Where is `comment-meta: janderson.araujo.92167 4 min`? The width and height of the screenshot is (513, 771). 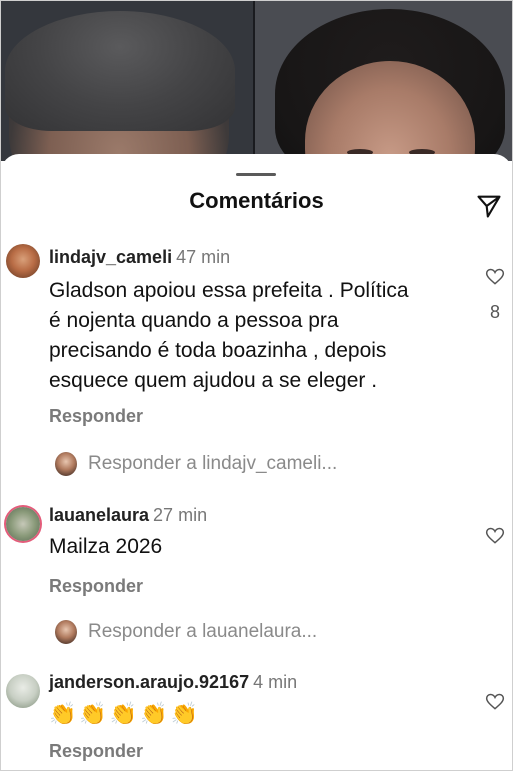
comment-meta: janderson.araujo.92167 4 min is located at coordinates (173, 682).